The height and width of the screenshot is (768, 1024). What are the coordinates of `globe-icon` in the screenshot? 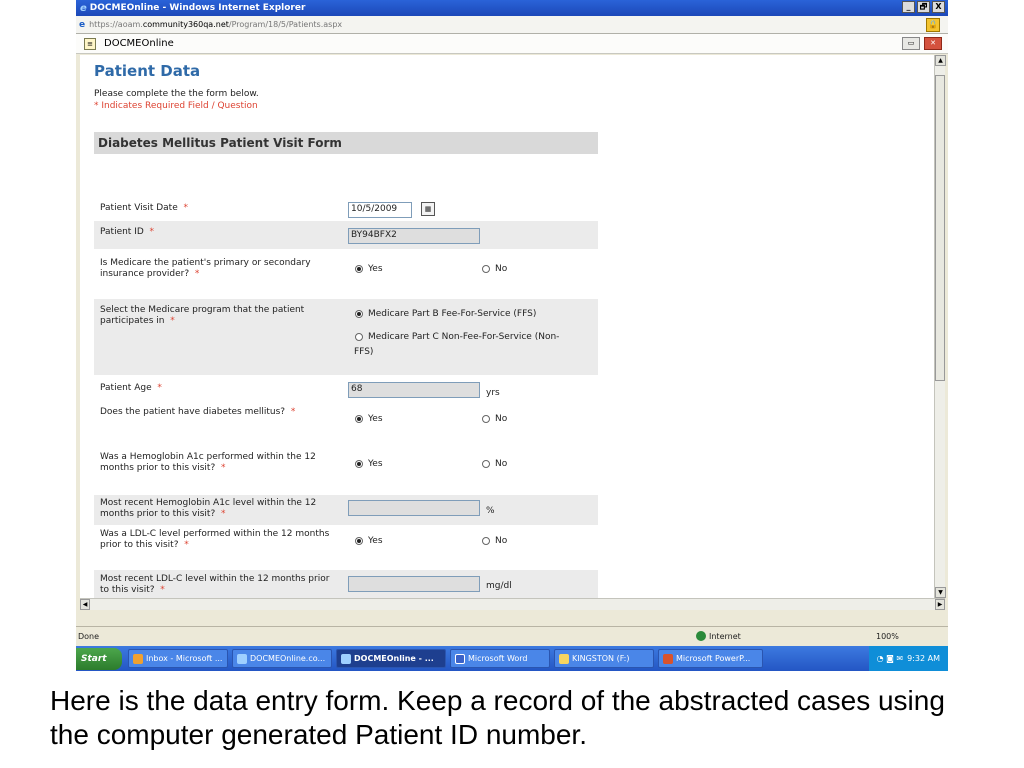 It's located at (701, 636).